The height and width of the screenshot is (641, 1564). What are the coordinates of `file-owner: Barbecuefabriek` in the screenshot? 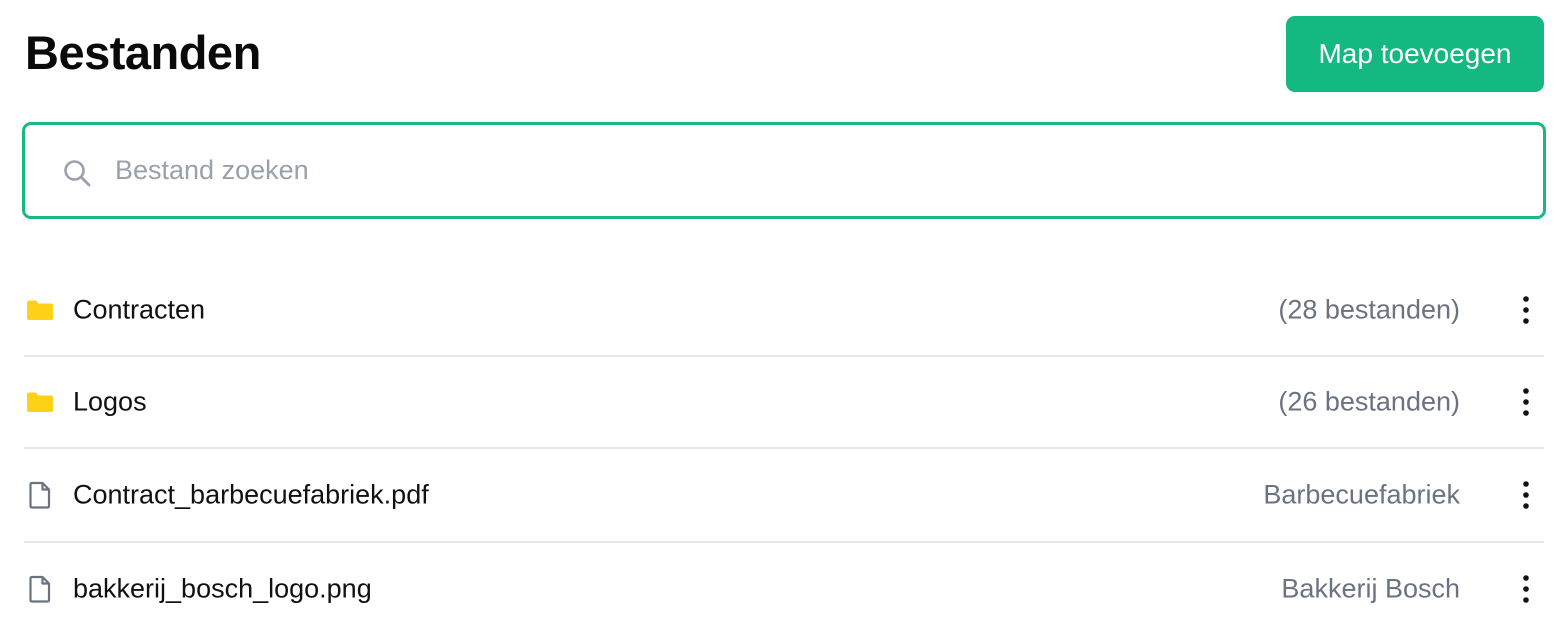 It's located at (1361, 494).